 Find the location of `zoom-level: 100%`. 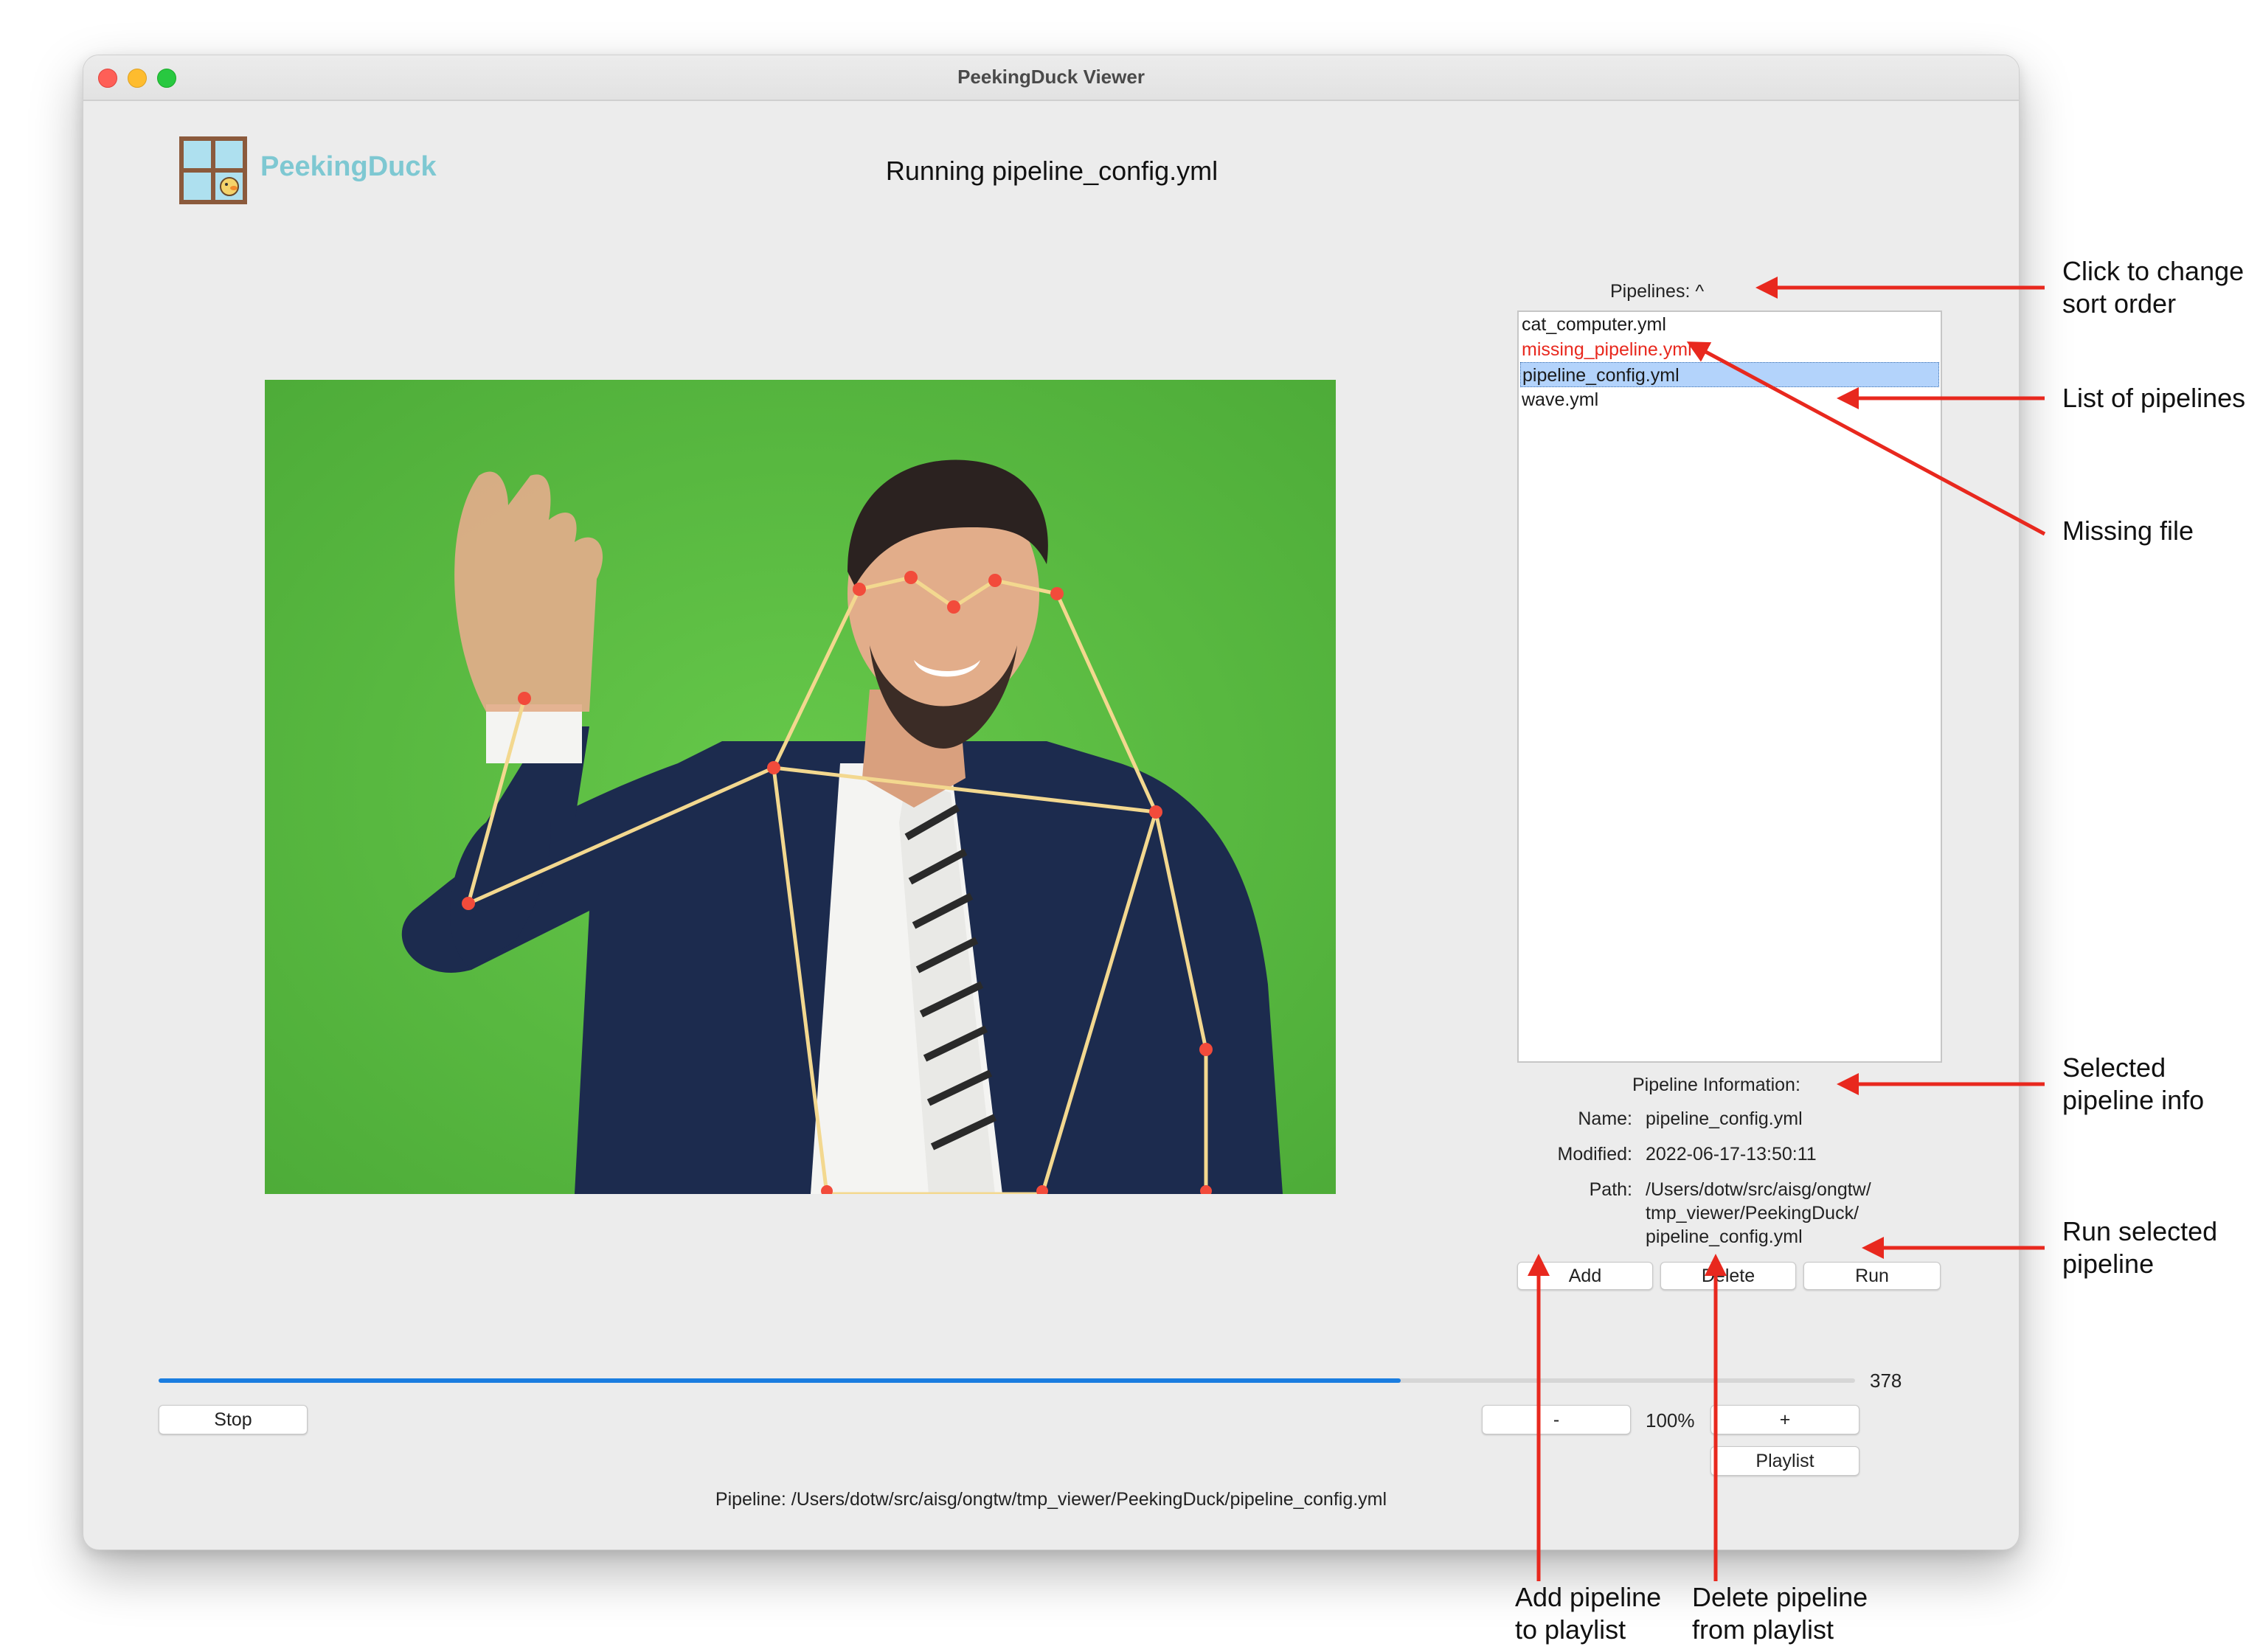

zoom-level: 100% is located at coordinates (1670, 1420).